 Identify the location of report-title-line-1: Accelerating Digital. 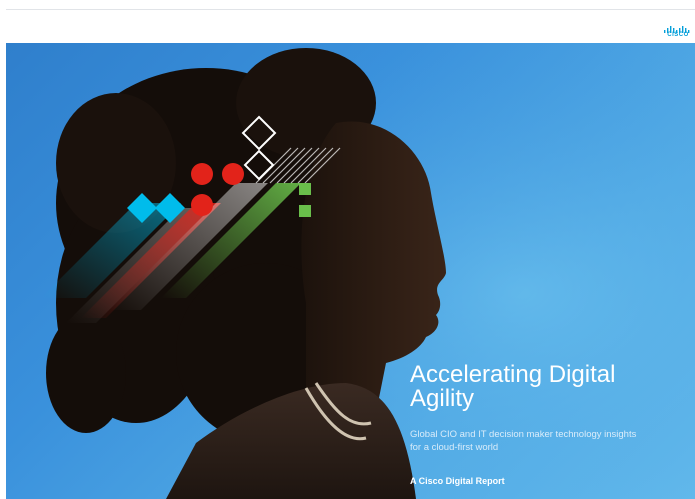
(513, 374).